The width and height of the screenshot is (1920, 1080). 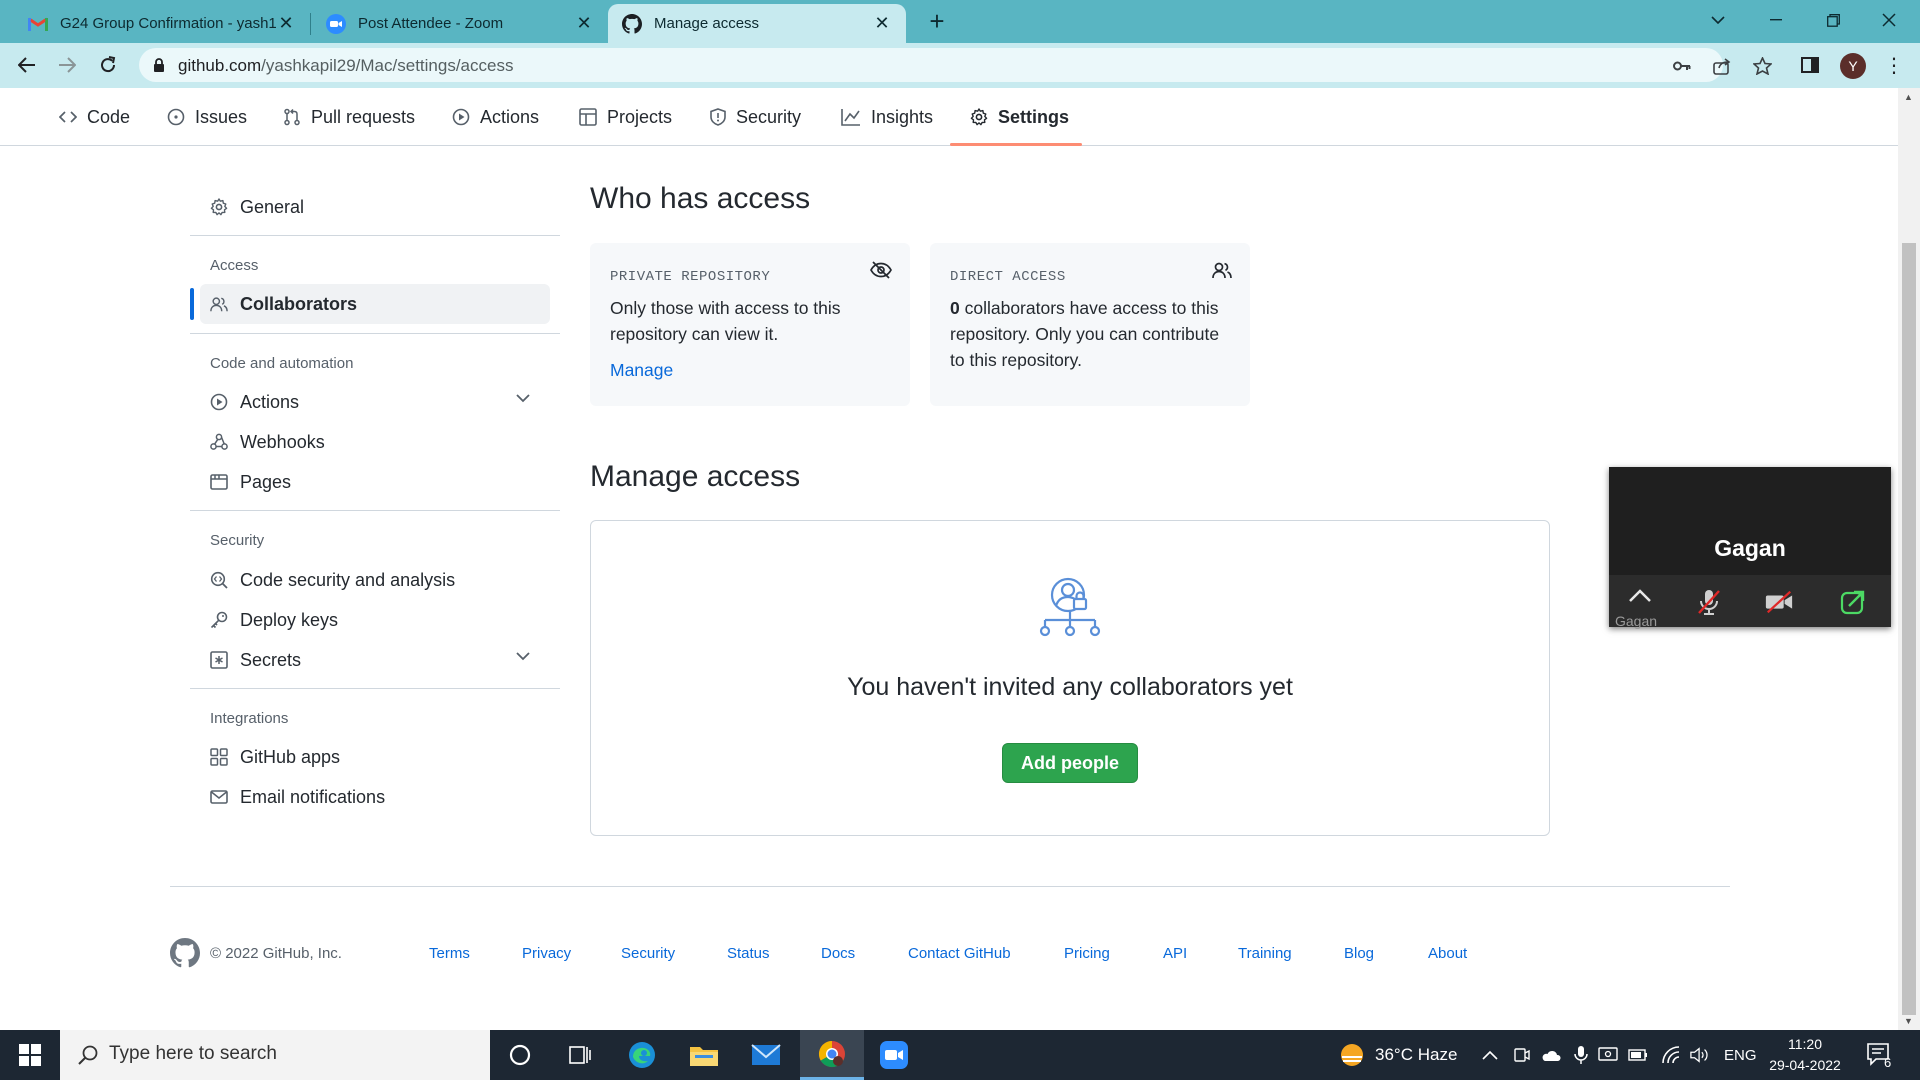 What do you see at coordinates (1416, 1055) in the screenshot?
I see `weather-text: 36°C Haze` at bounding box center [1416, 1055].